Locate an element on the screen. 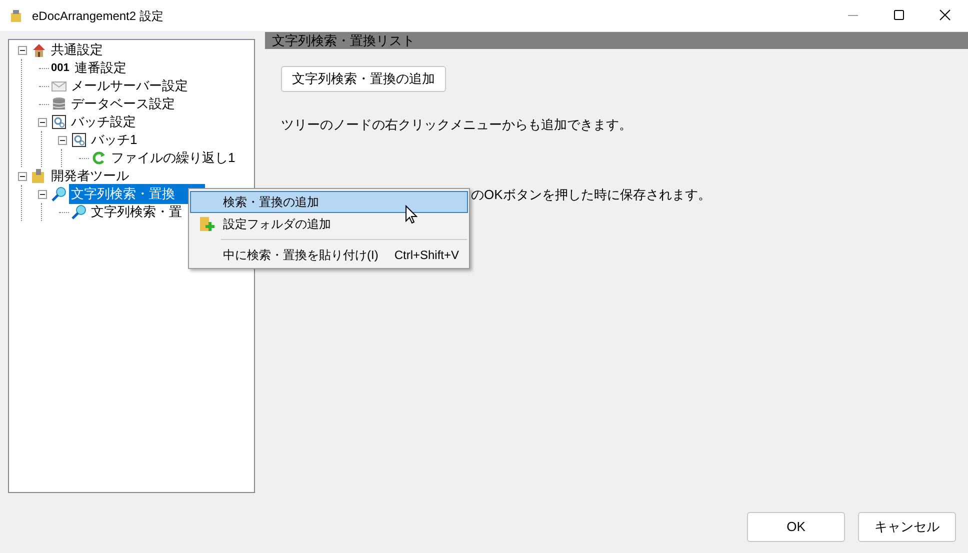 The height and width of the screenshot is (553, 968). tree-item: 開発者ツール is located at coordinates (90, 176).